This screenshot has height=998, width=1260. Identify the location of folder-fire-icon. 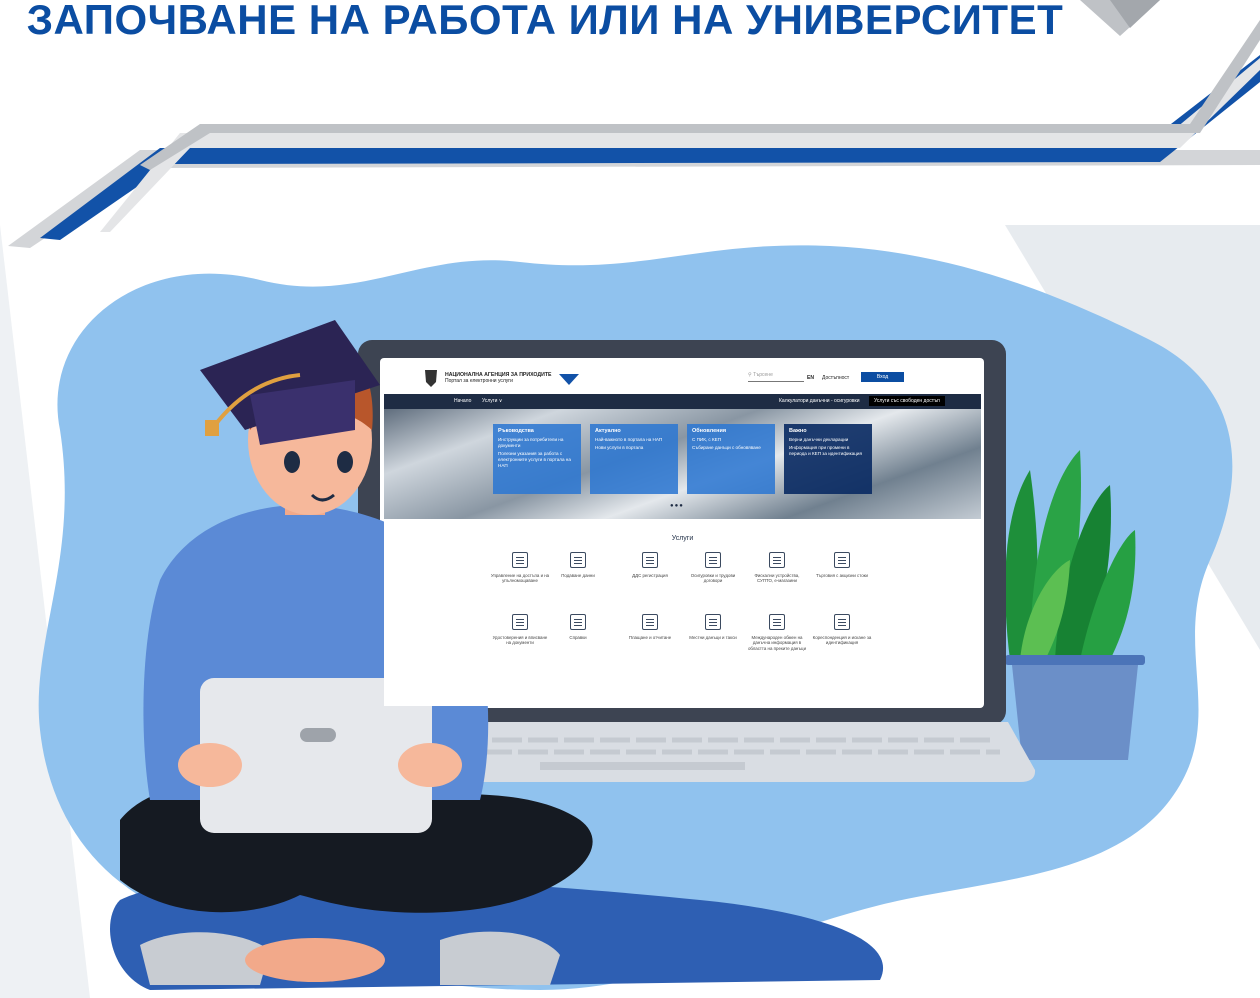
(842, 560).